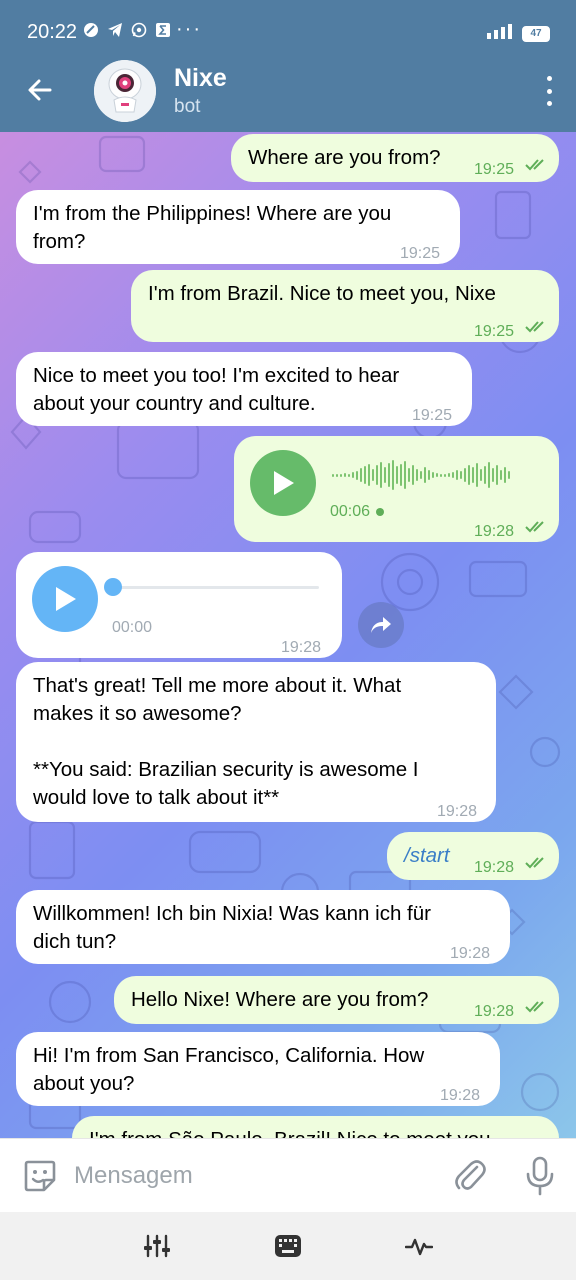 The image size is (576, 1280). I want to click on status-notification-icons, so click(127, 30).